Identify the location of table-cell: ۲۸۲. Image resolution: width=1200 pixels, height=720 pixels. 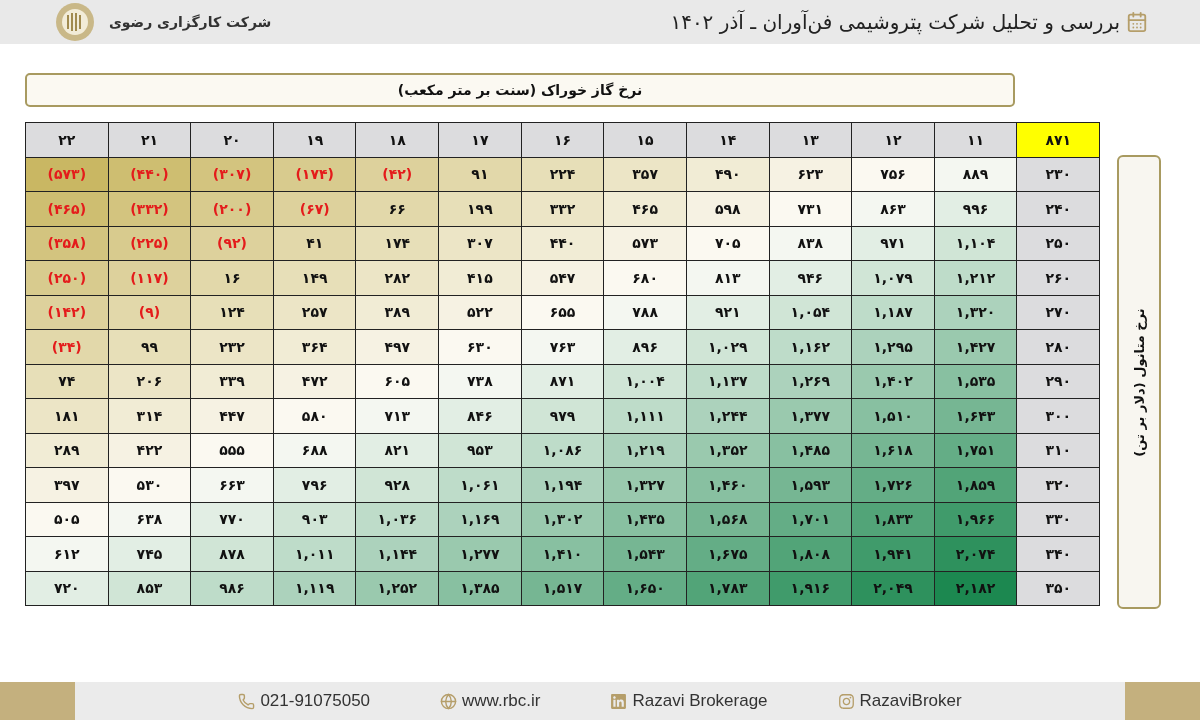
(397, 278).